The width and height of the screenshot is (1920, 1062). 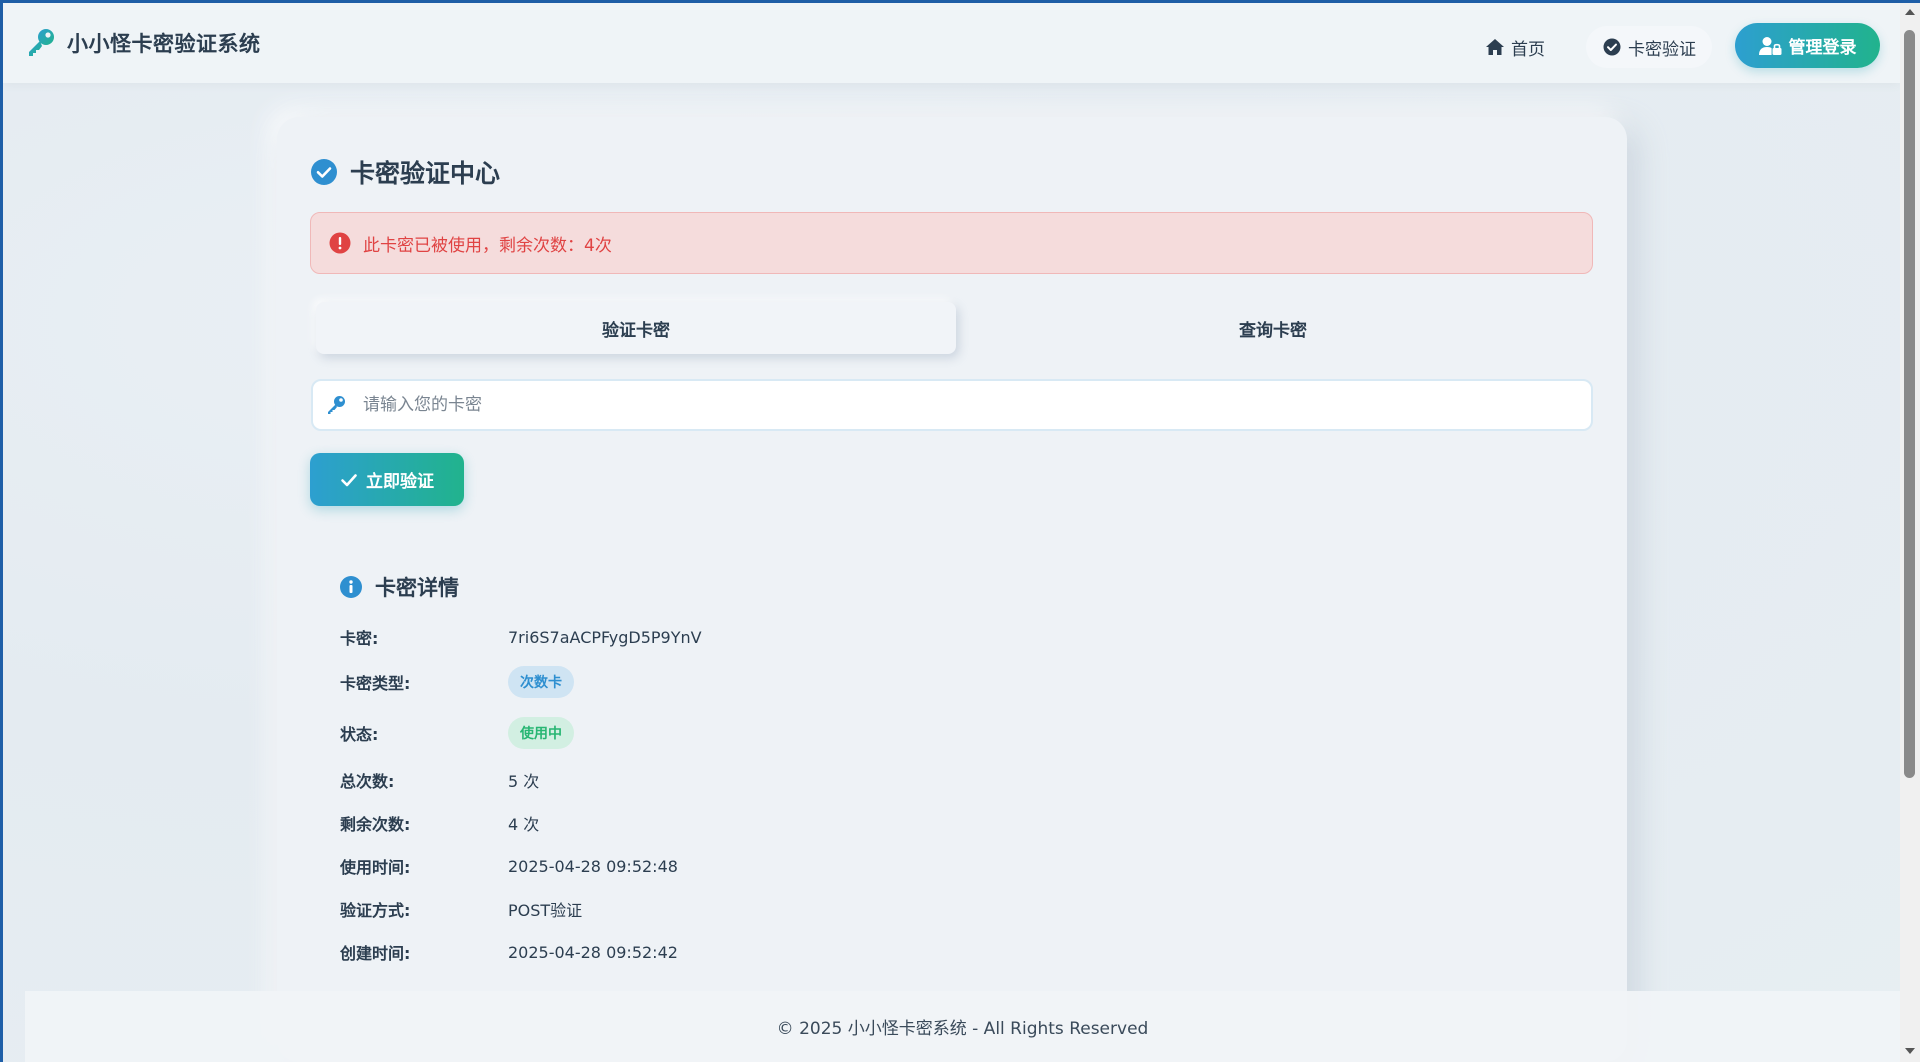 I want to click on detail-label: 卡密类型:, so click(x=375, y=683).